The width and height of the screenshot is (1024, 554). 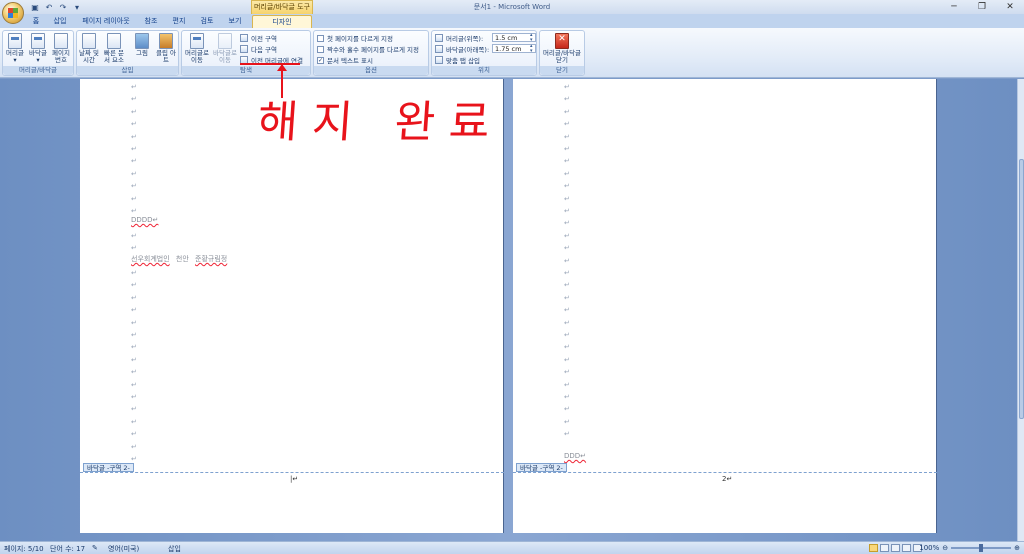 I want to click on text-dddd: DDDD↵, so click(x=144, y=220).